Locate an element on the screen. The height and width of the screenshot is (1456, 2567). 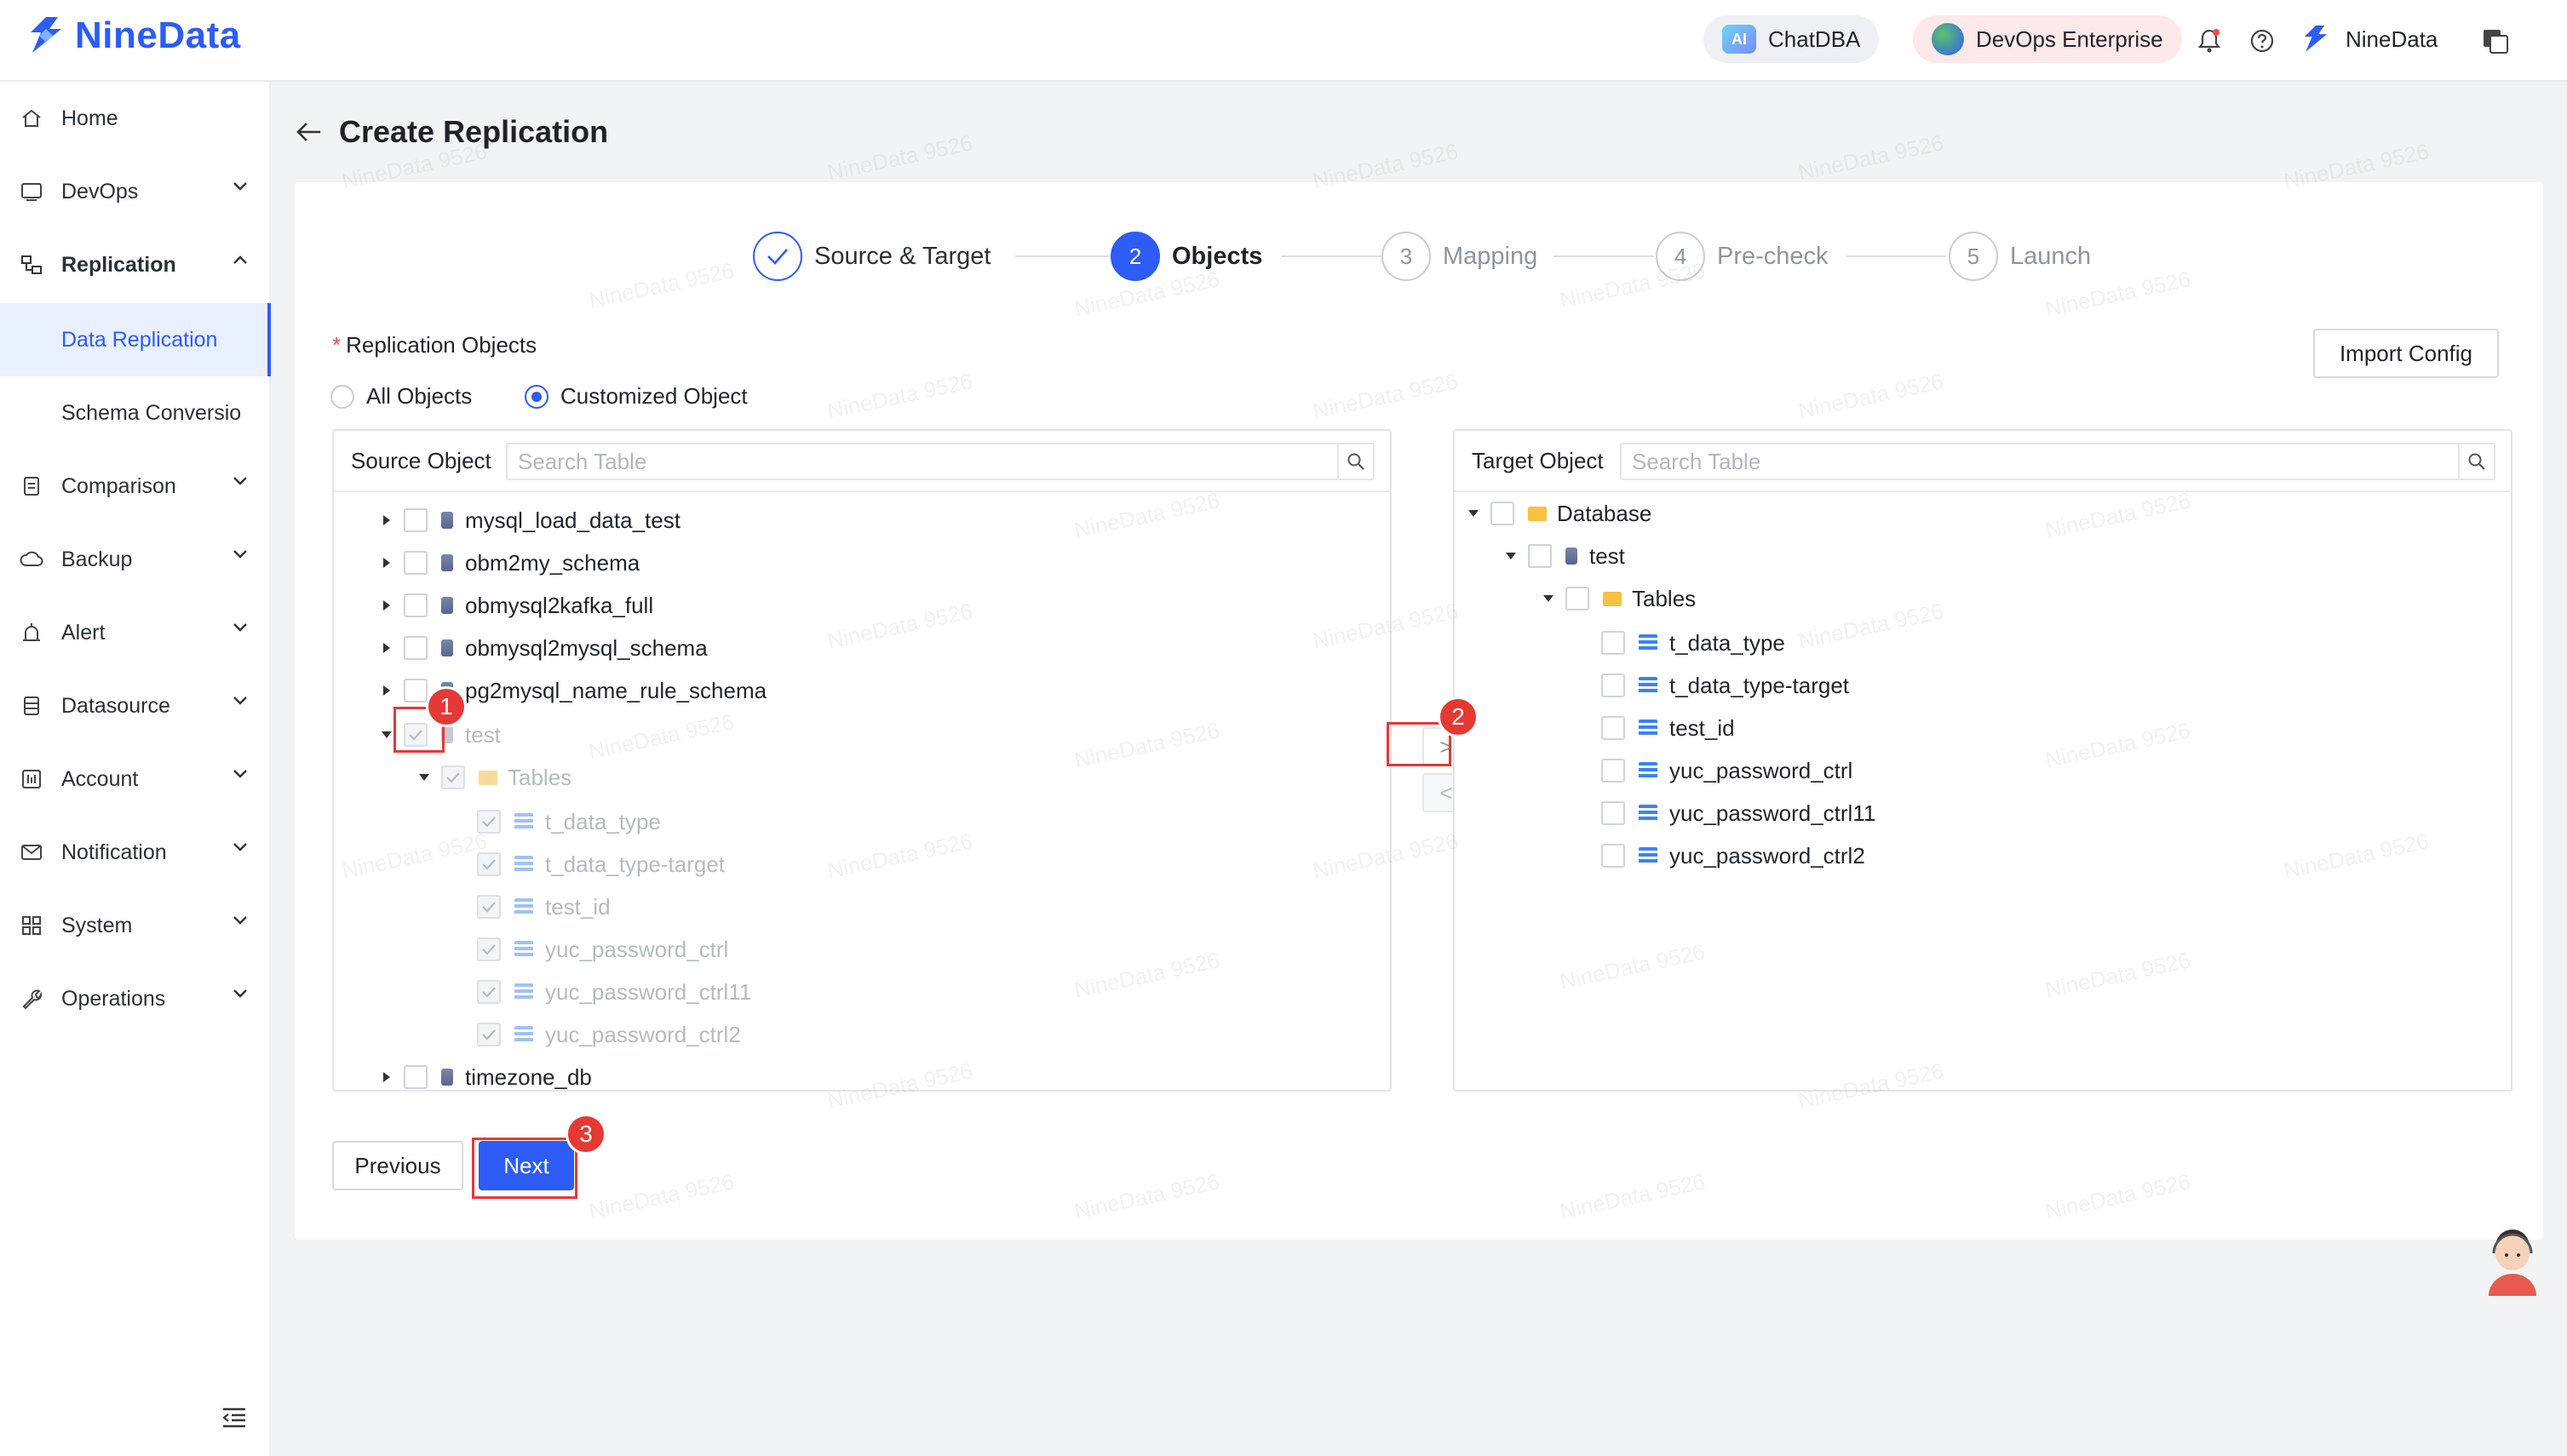
language-icon: En is located at coordinates (2495, 41).